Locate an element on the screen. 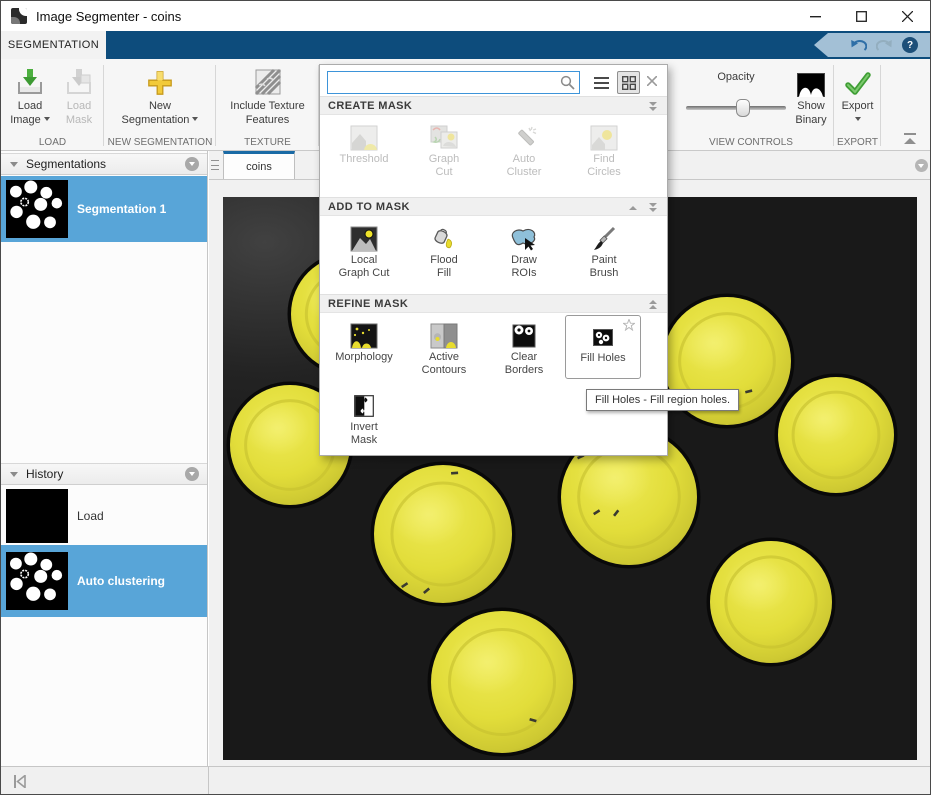 Image resolution: width=931 pixels, height=795 pixels. new-segmentation-button: New Segmentation is located at coordinates (160, 95).